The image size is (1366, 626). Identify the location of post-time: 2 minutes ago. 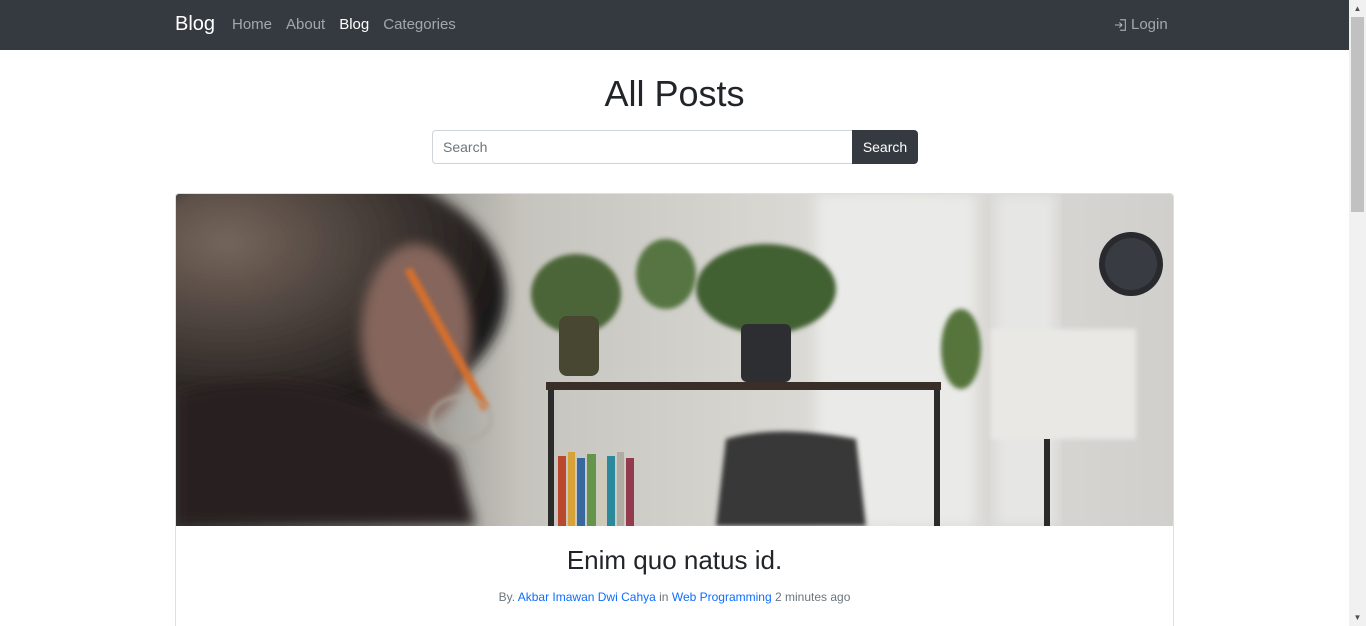
(813, 597).